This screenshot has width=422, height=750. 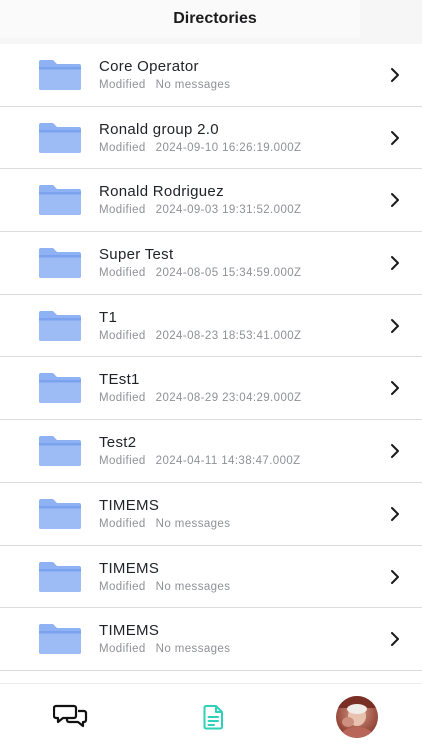 I want to click on directory-name: Super Test, so click(x=136, y=255).